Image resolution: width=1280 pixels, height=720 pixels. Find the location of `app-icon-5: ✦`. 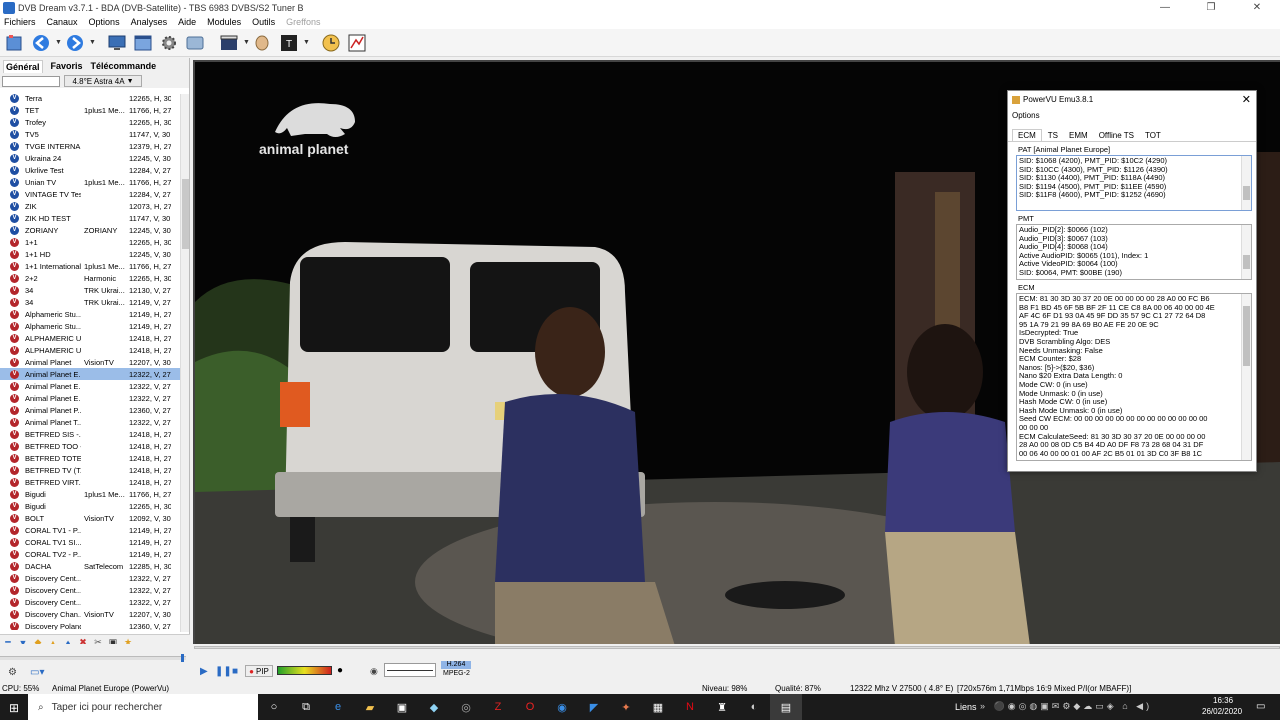

app-icon-5: ✦ is located at coordinates (626, 707).